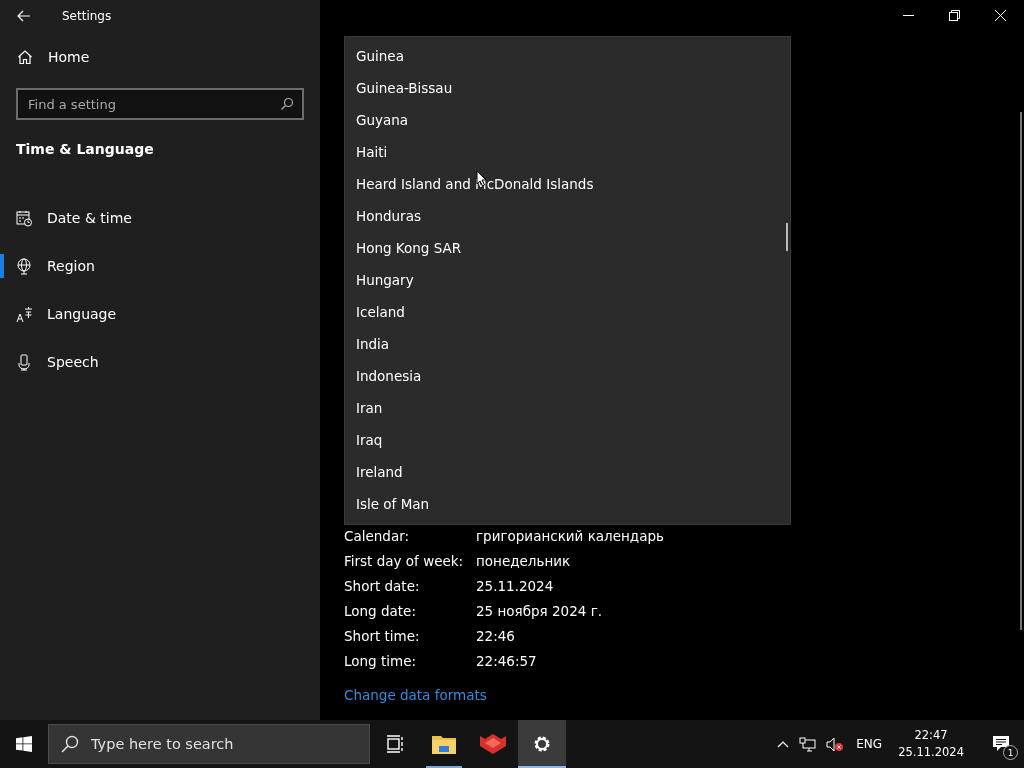 The height and width of the screenshot is (768, 1024). What do you see at coordinates (808, 744) in the screenshot?
I see `network-icon` at bounding box center [808, 744].